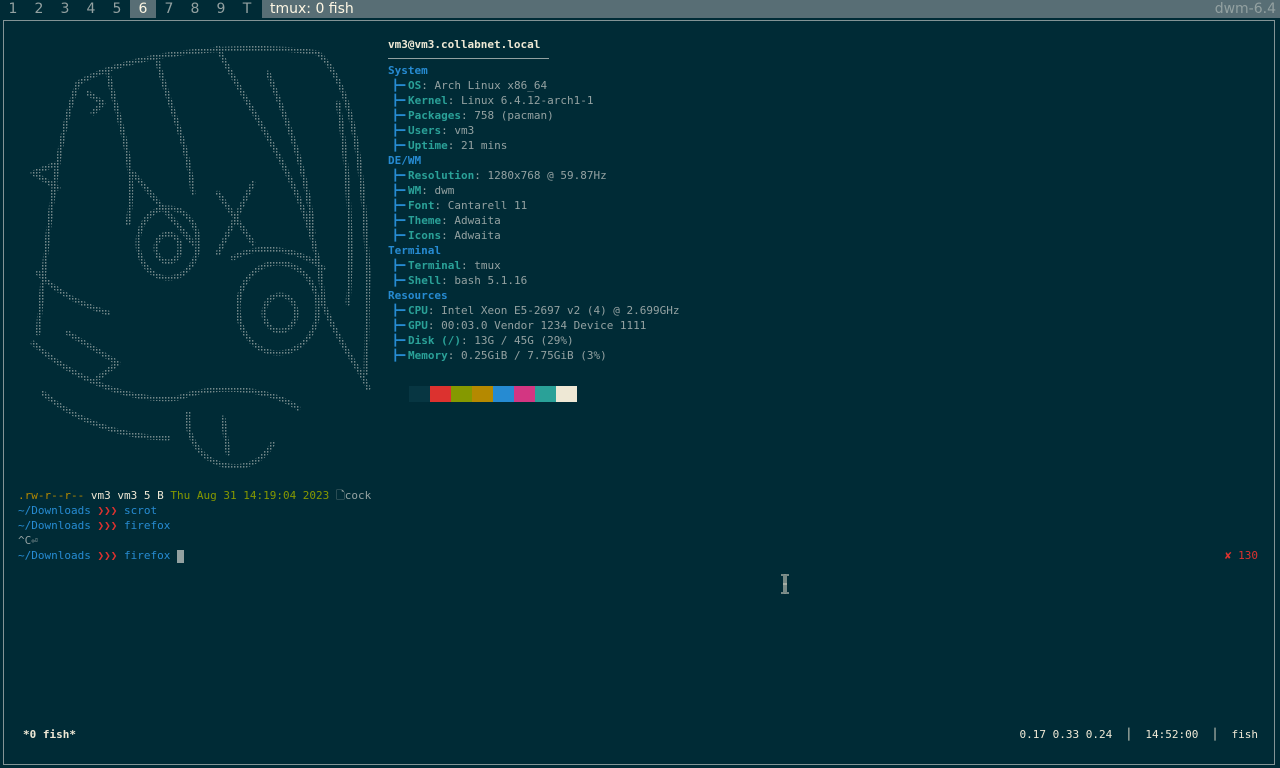 This screenshot has width=1280, height=768. Describe the element at coordinates (147, 525) in the screenshot. I see `command: firefox` at that location.